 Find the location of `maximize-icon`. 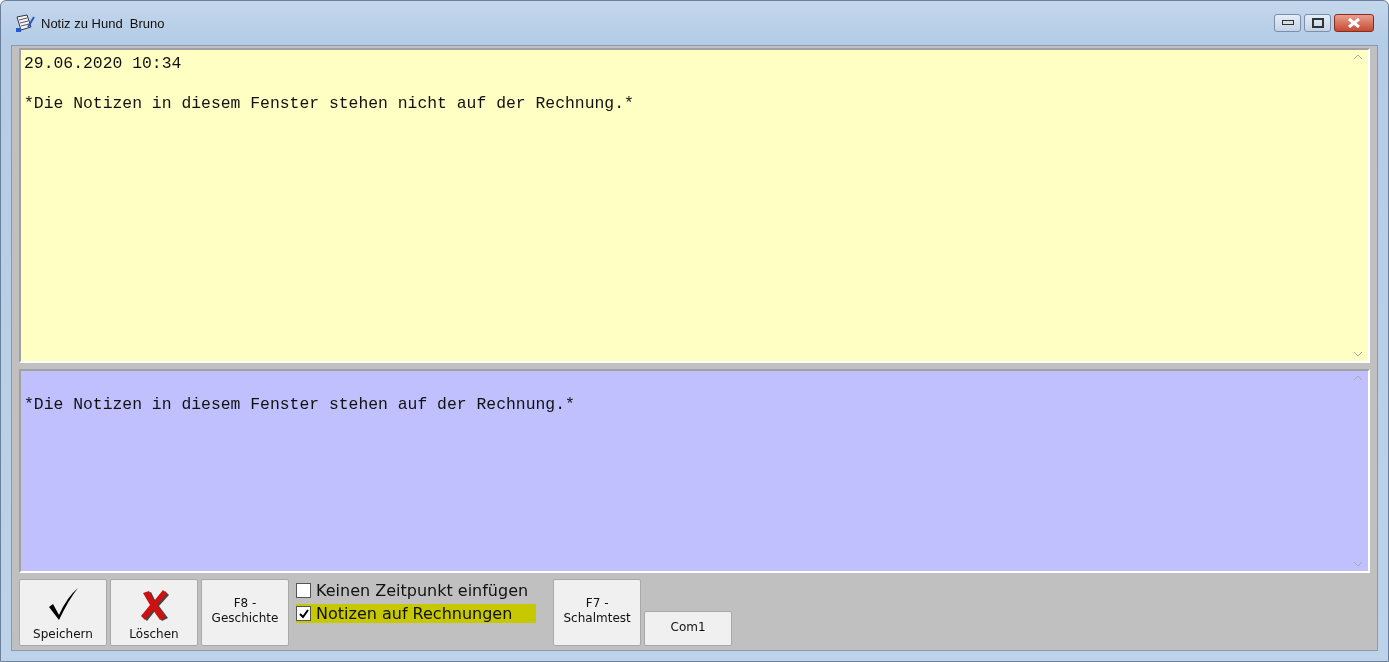

maximize-icon is located at coordinates (1317, 23).